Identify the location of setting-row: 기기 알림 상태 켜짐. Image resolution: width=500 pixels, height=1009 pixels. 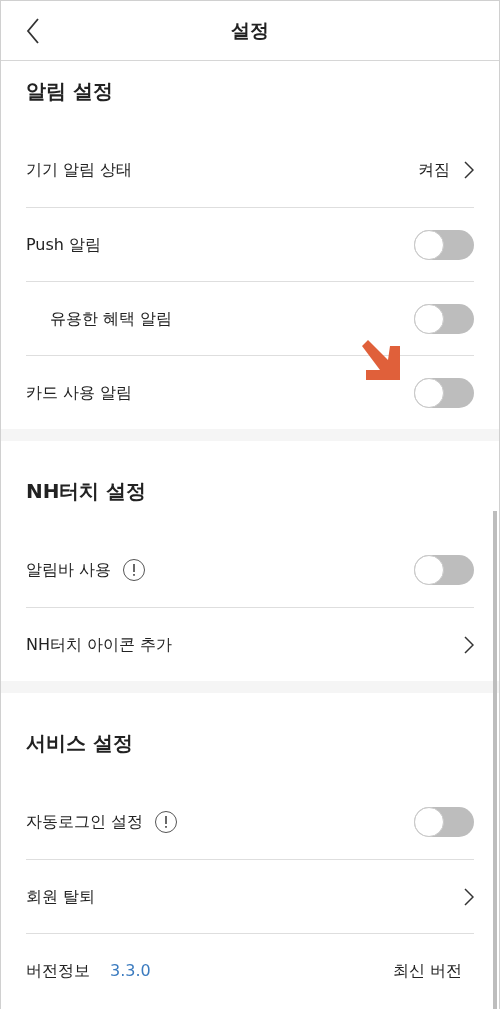
(250, 170).